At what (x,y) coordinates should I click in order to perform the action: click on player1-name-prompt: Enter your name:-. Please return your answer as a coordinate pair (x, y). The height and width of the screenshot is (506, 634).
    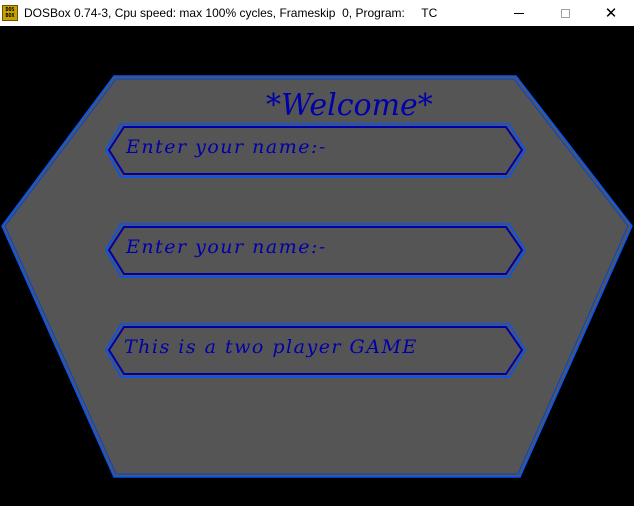
    Looking at the image, I should click on (226, 147).